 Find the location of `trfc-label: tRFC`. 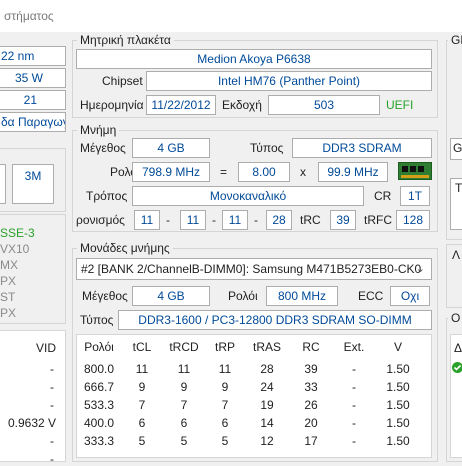

trfc-label: tRFC is located at coordinates (378, 220).